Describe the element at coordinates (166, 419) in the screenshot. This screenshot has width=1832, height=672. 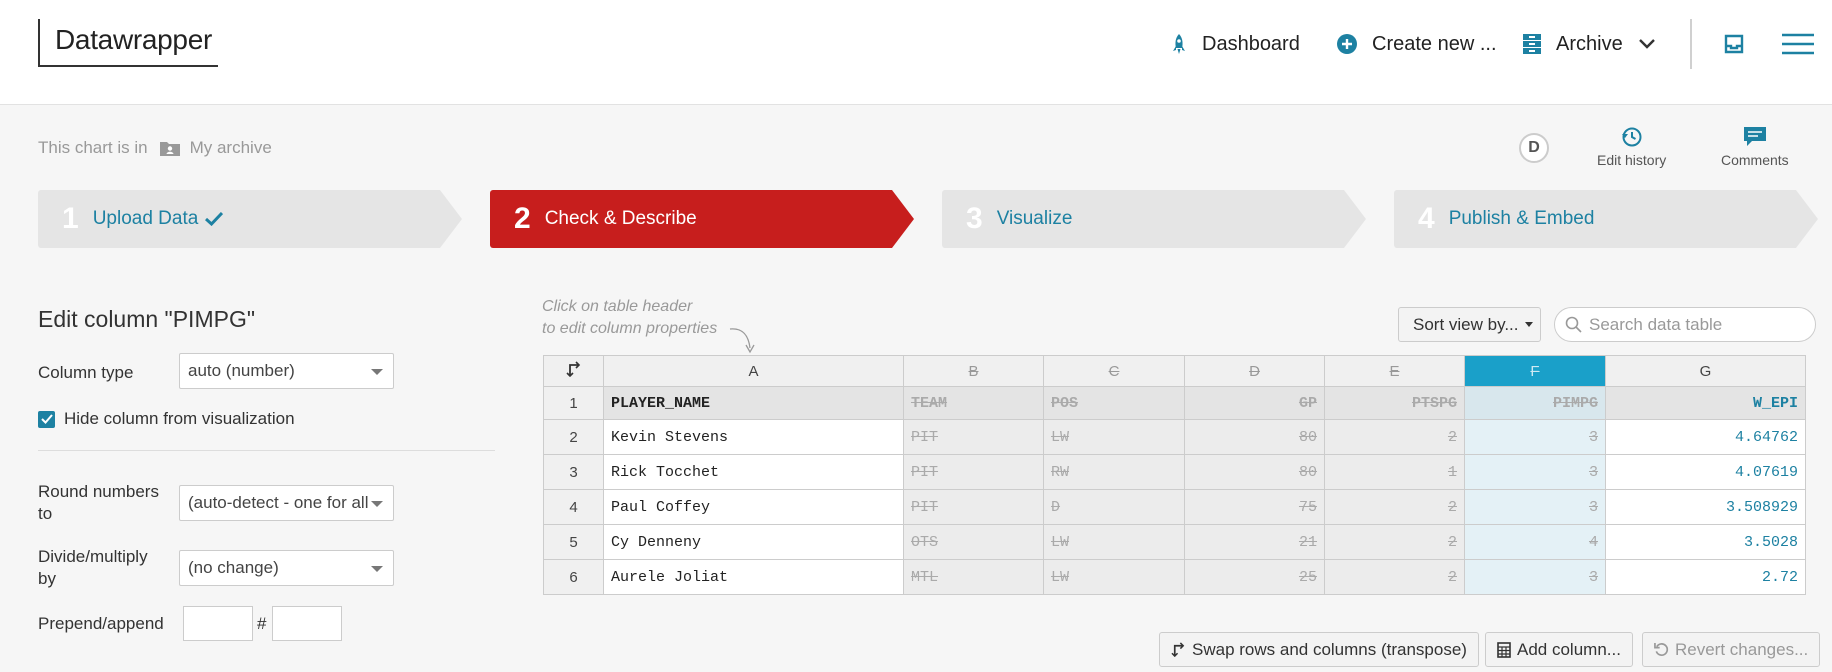
I see `hide-column-option: Hide column from visualization` at that location.